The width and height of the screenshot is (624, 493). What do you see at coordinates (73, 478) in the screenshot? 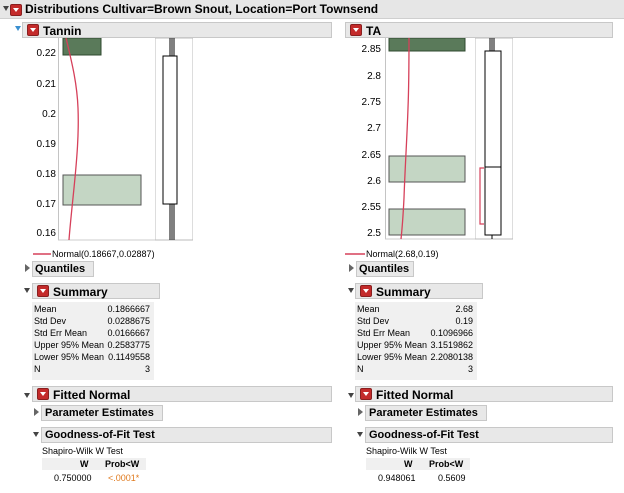
I see `w-value: 0.750000` at bounding box center [73, 478].